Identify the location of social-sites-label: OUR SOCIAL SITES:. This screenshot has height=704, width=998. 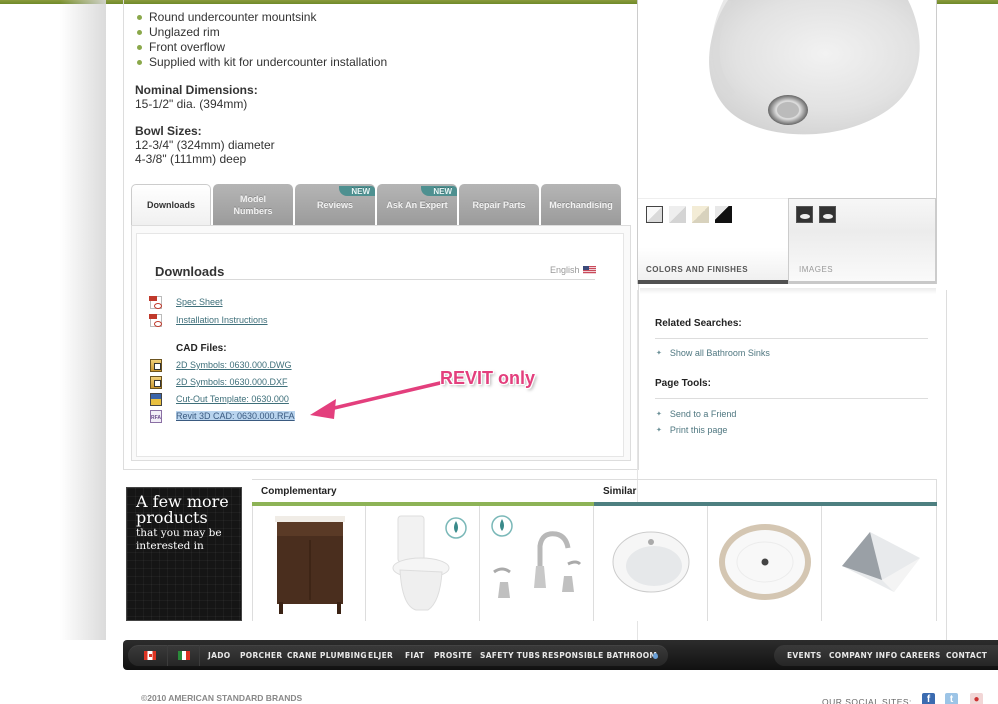
(867, 700).